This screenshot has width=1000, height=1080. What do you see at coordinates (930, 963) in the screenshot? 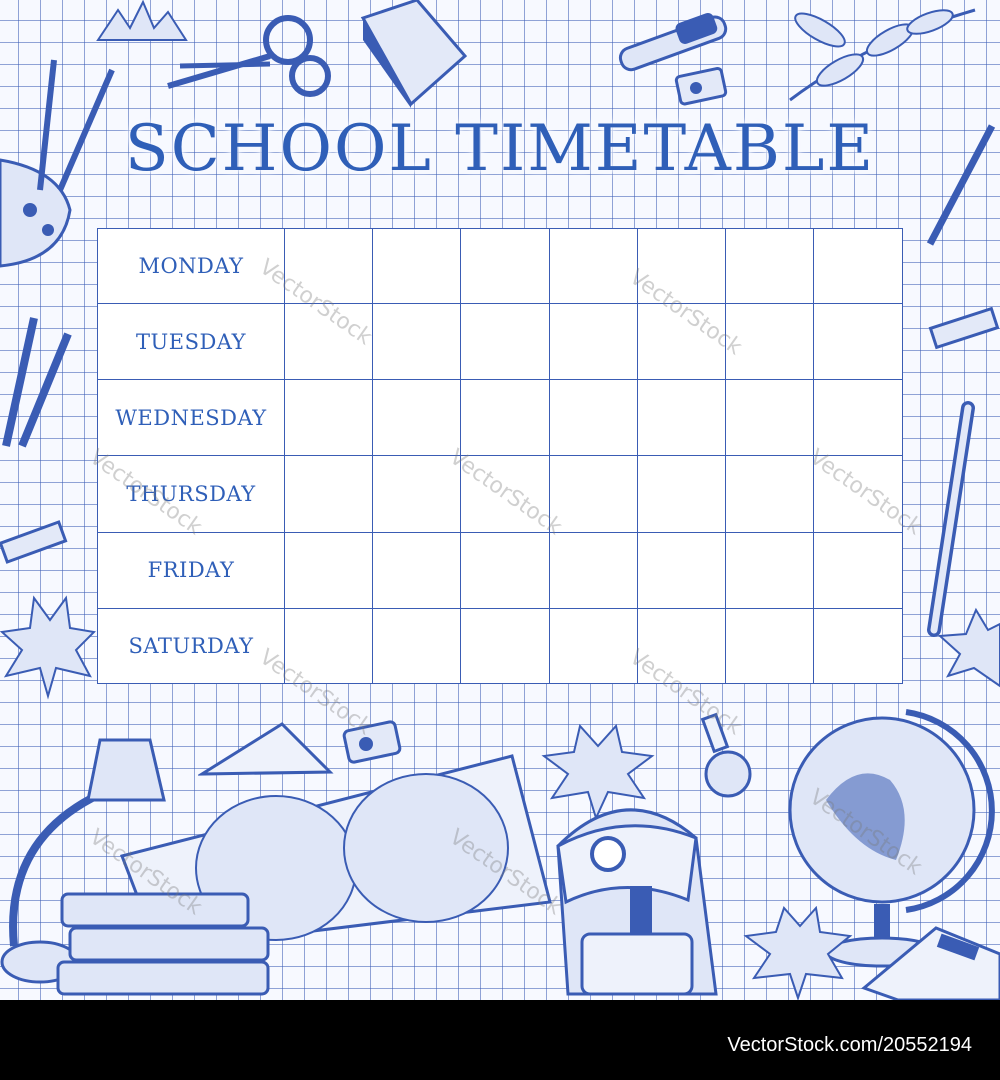
I see `calculator-icon` at bounding box center [930, 963].